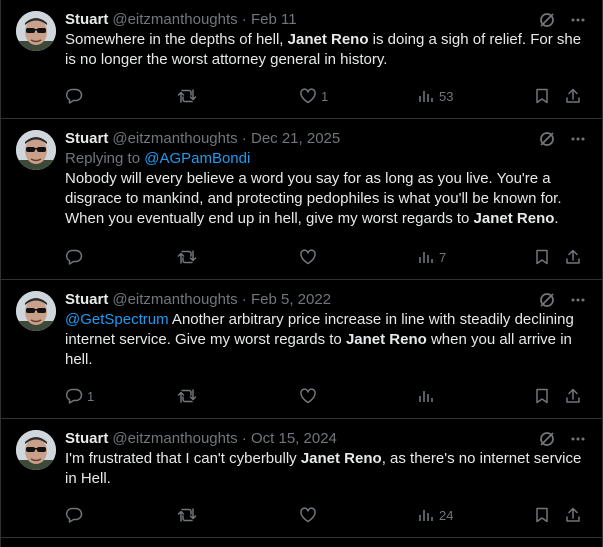  I want to click on tweet-date: Feb 5, 2022, so click(291, 299).